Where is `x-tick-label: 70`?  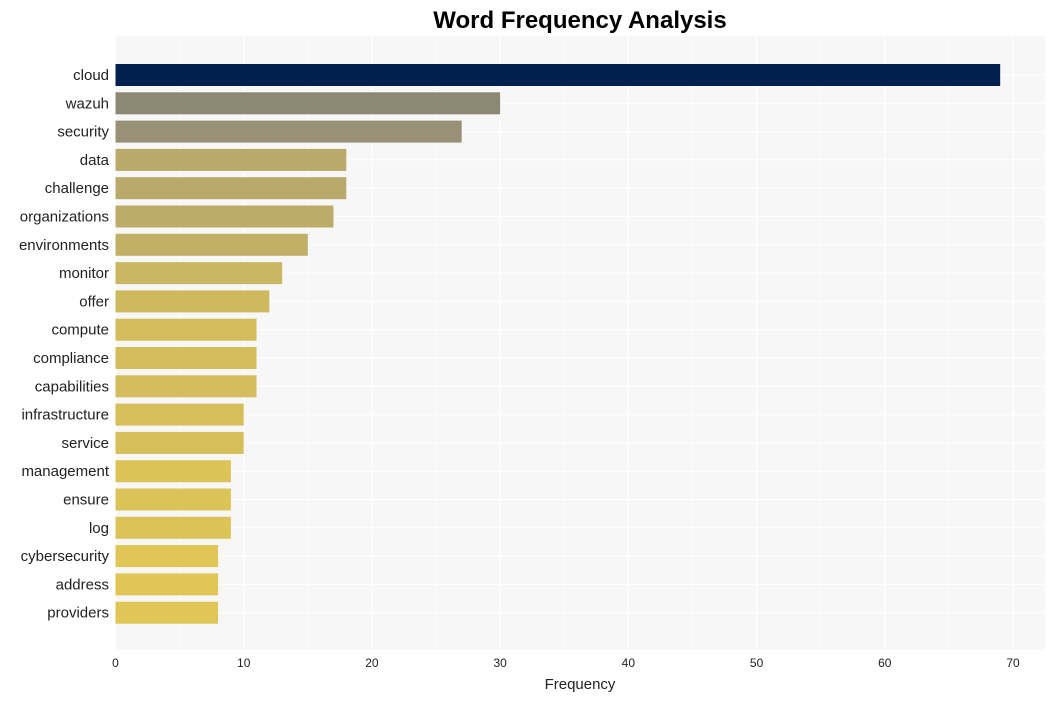 x-tick-label: 70 is located at coordinates (1013, 663).